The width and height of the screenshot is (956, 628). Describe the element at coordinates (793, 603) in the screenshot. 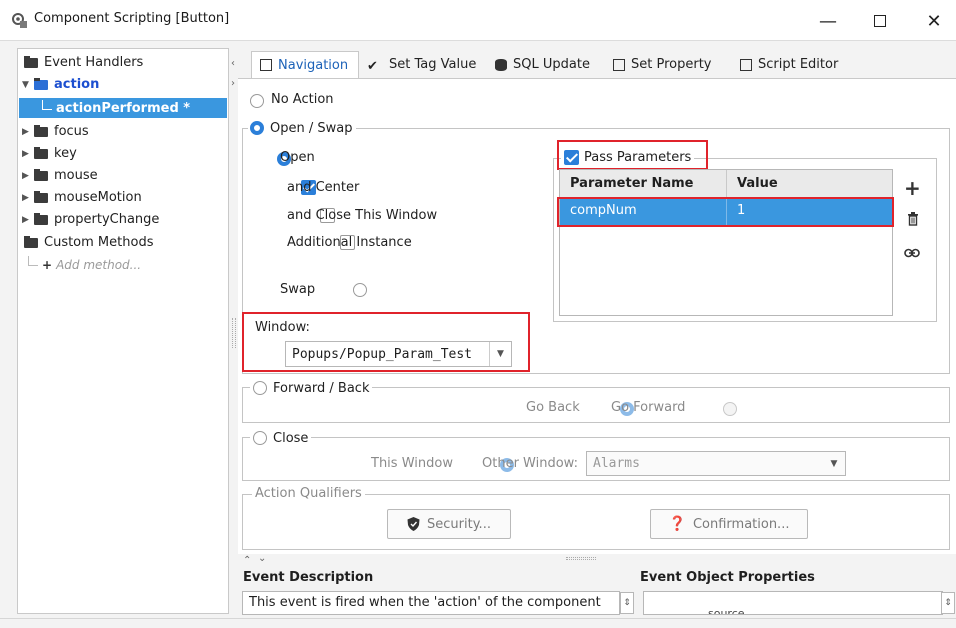

I see `event-object-properties-list: source` at that location.